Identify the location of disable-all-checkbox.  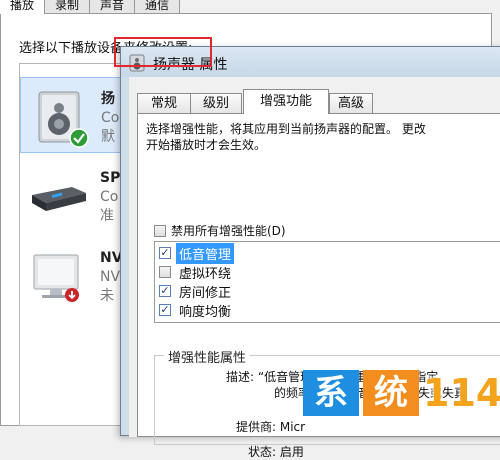
(160, 230).